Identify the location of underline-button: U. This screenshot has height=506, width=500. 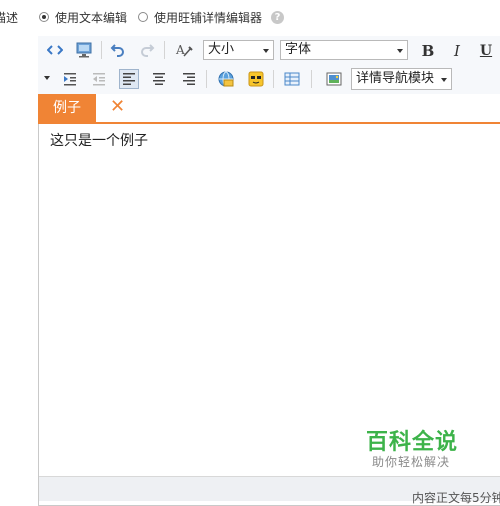
(486, 51).